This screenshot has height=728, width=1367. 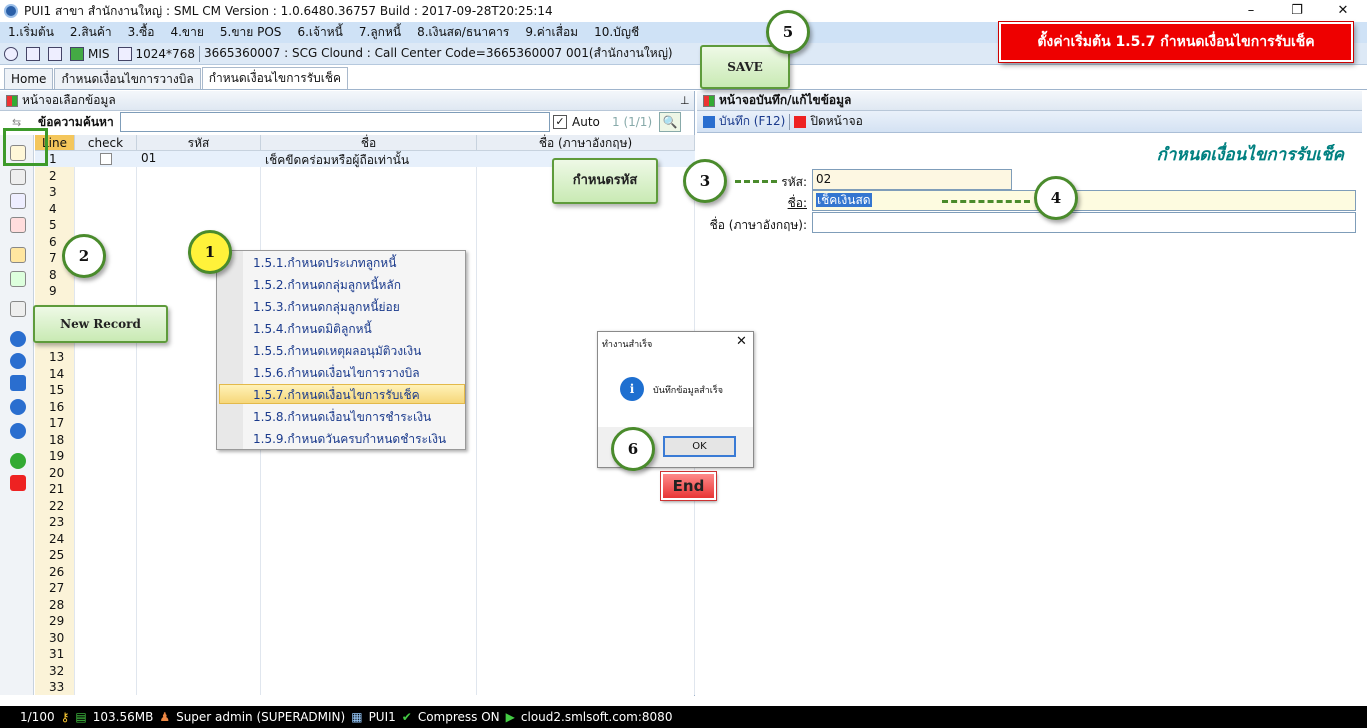 What do you see at coordinates (77, 53) in the screenshot?
I see `chart-icon` at bounding box center [77, 53].